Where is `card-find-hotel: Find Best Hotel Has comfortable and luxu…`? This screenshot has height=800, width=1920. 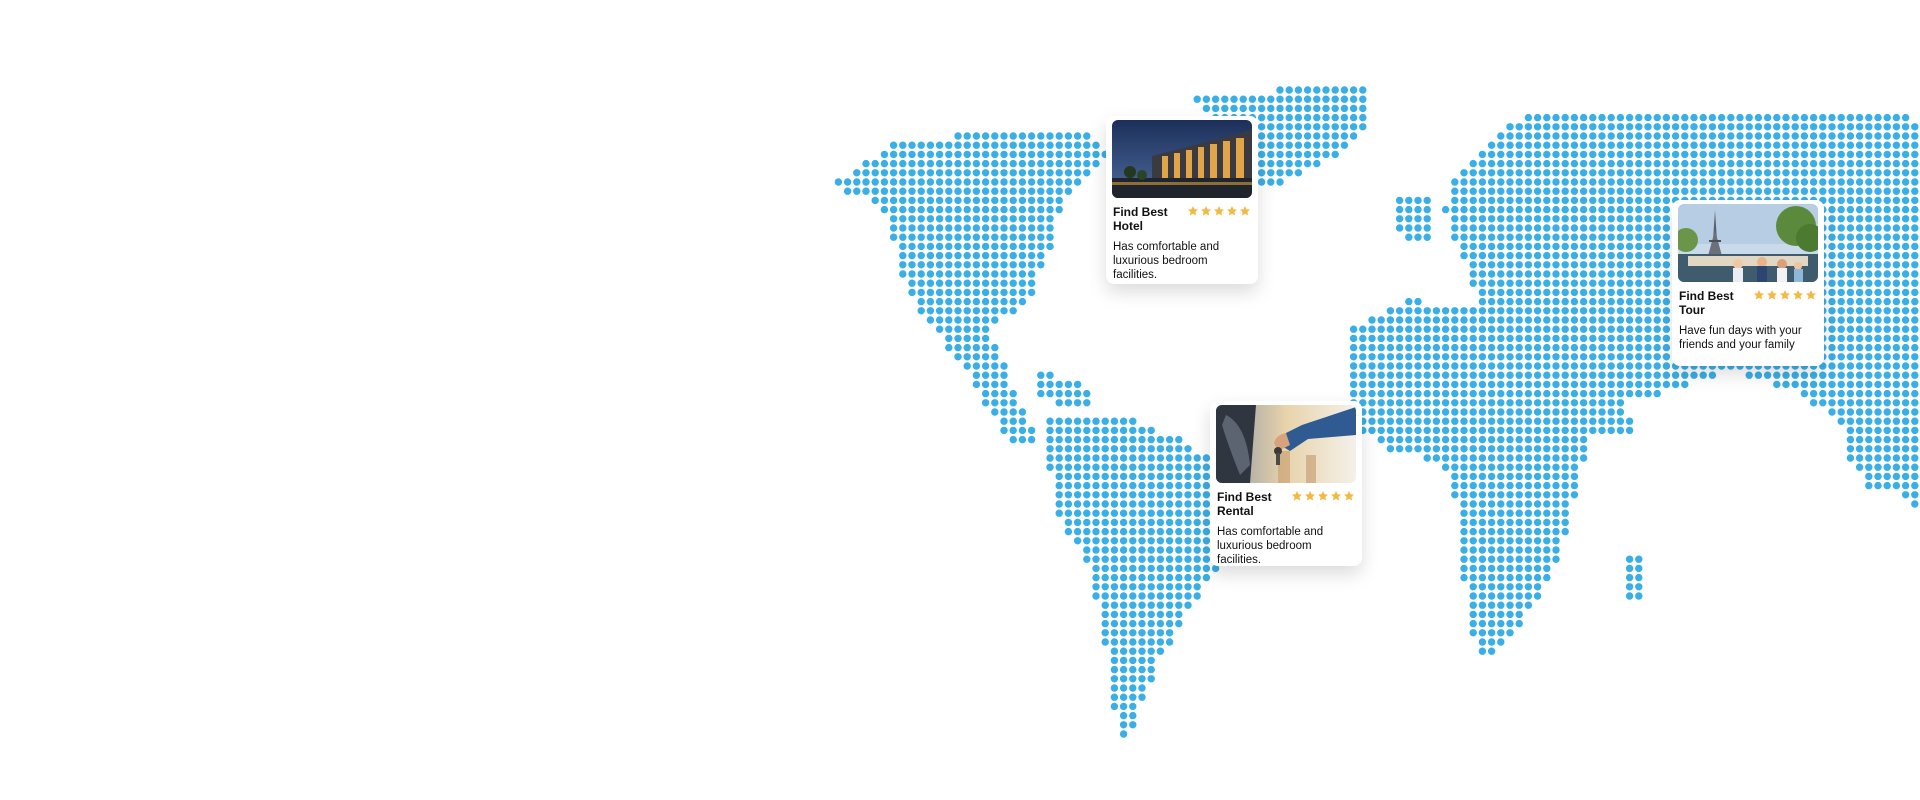
card-find-hotel: Find Best Hotel Has comfortable and luxu… is located at coordinates (1182, 200).